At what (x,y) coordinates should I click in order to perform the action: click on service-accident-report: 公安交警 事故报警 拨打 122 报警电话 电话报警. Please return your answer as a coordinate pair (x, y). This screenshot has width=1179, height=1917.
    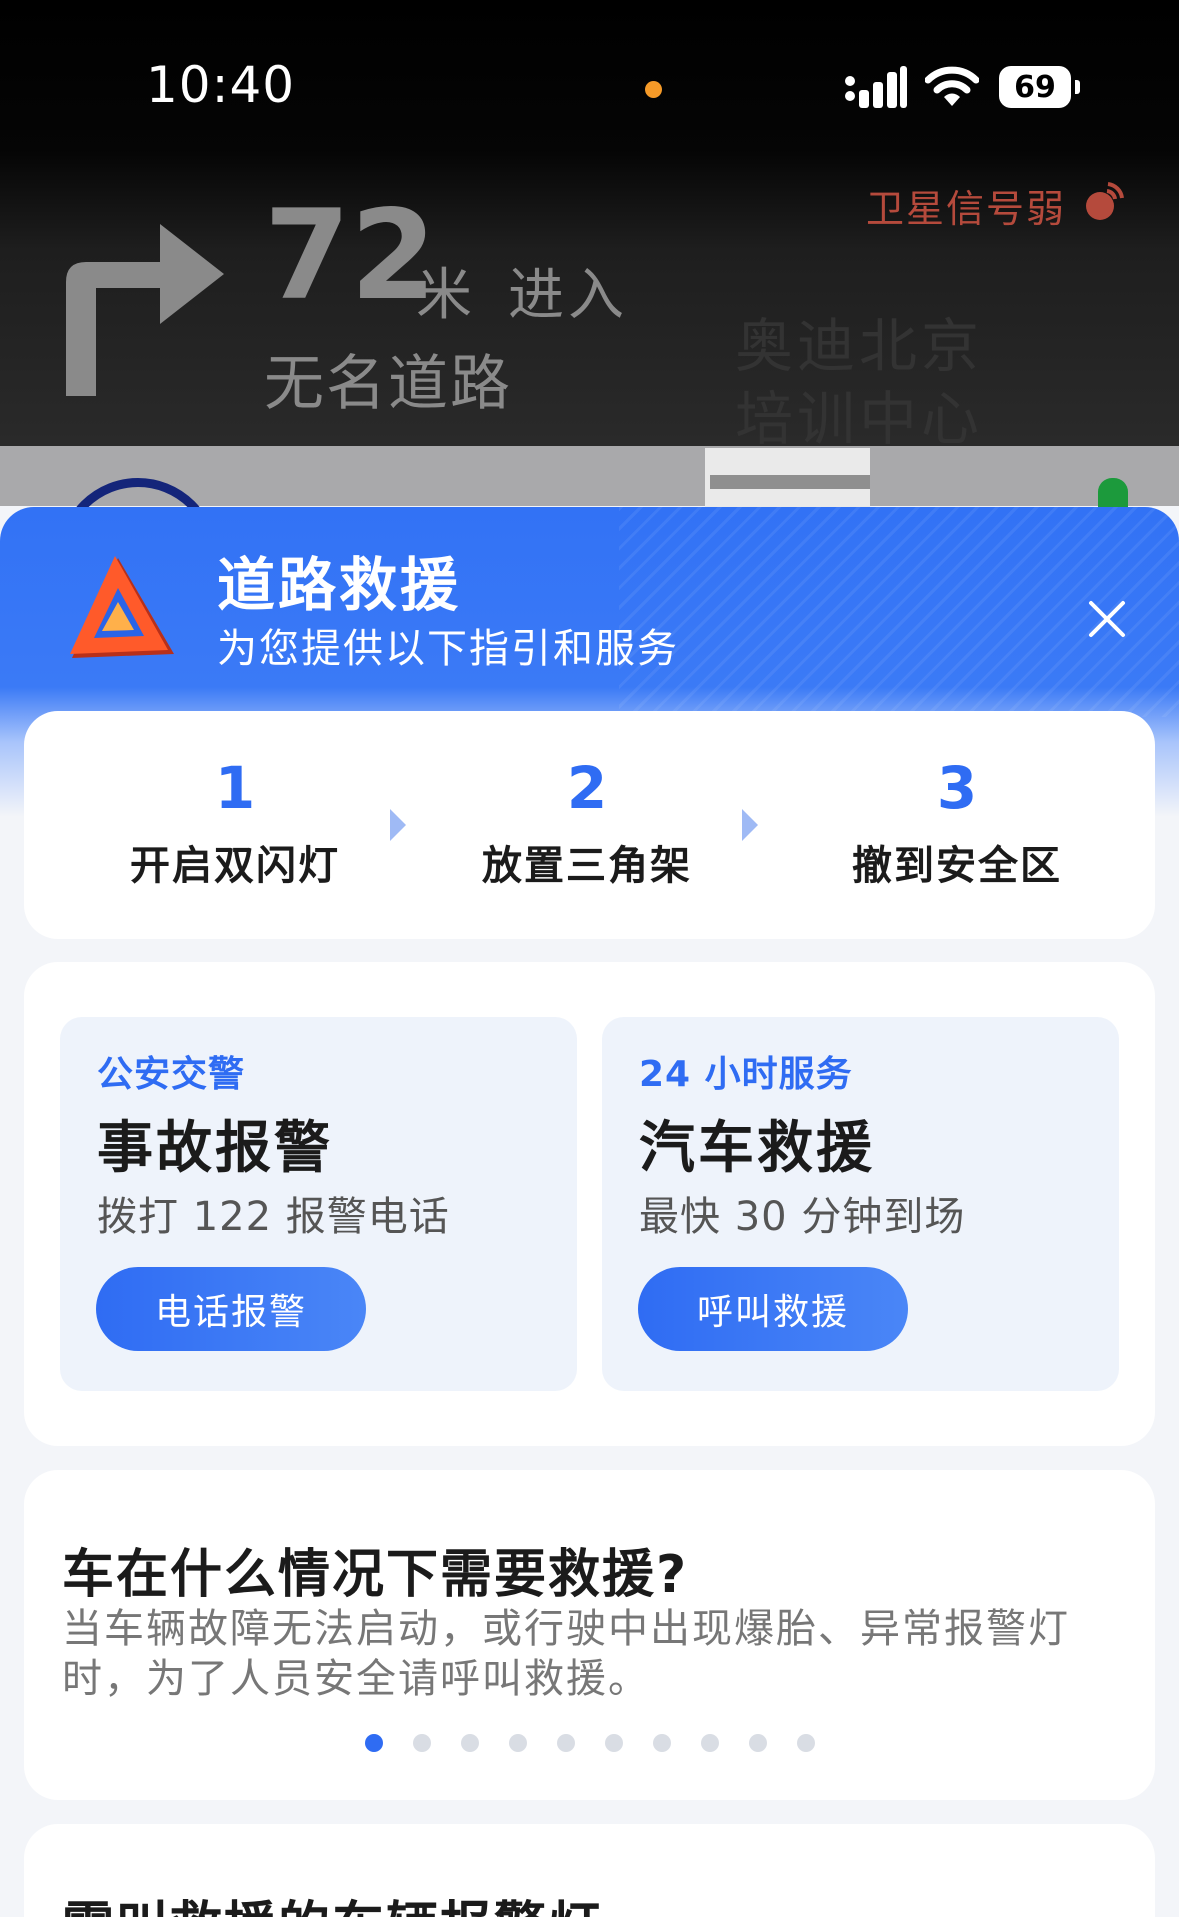
    Looking at the image, I should click on (318, 1204).